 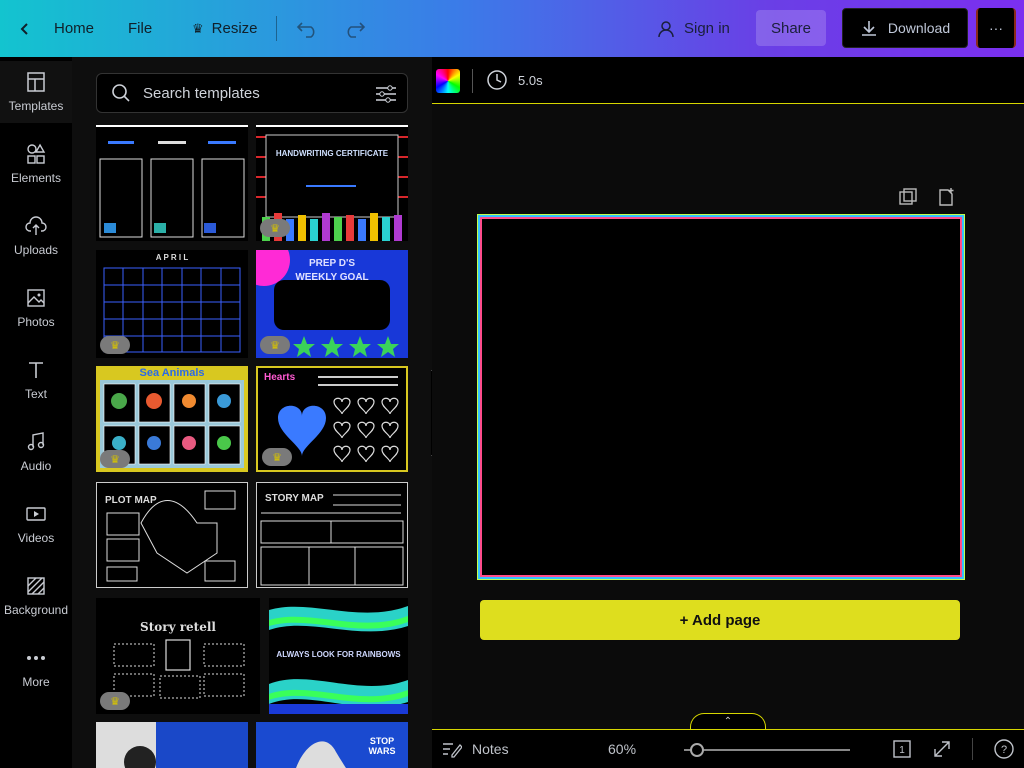 I want to click on rail-item-videos: Videos, so click(x=36, y=524).